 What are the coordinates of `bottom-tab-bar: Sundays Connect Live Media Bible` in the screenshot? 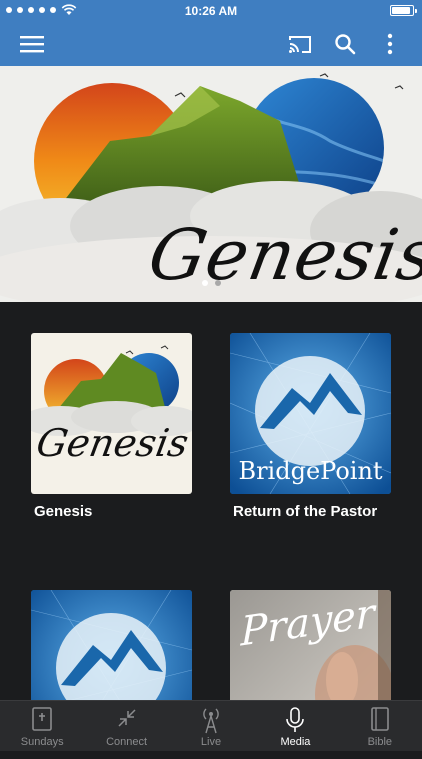 It's located at (211, 725).